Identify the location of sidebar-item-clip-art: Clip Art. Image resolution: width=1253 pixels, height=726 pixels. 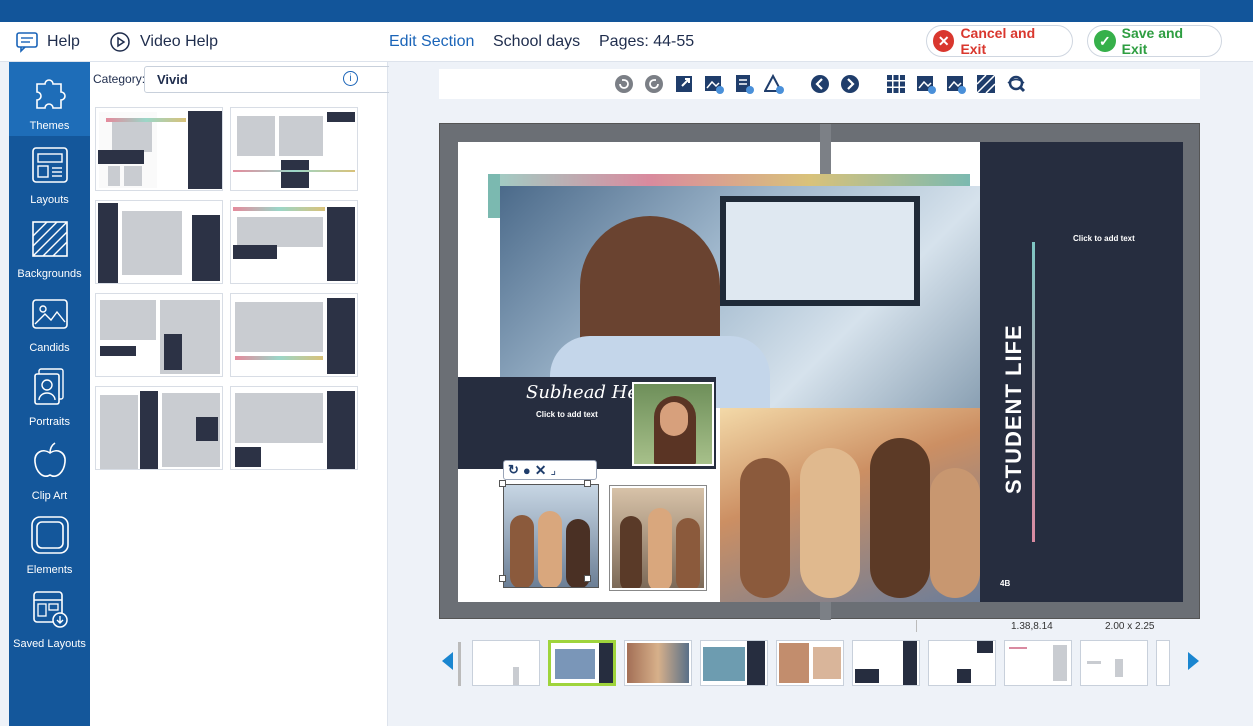
(49, 471).